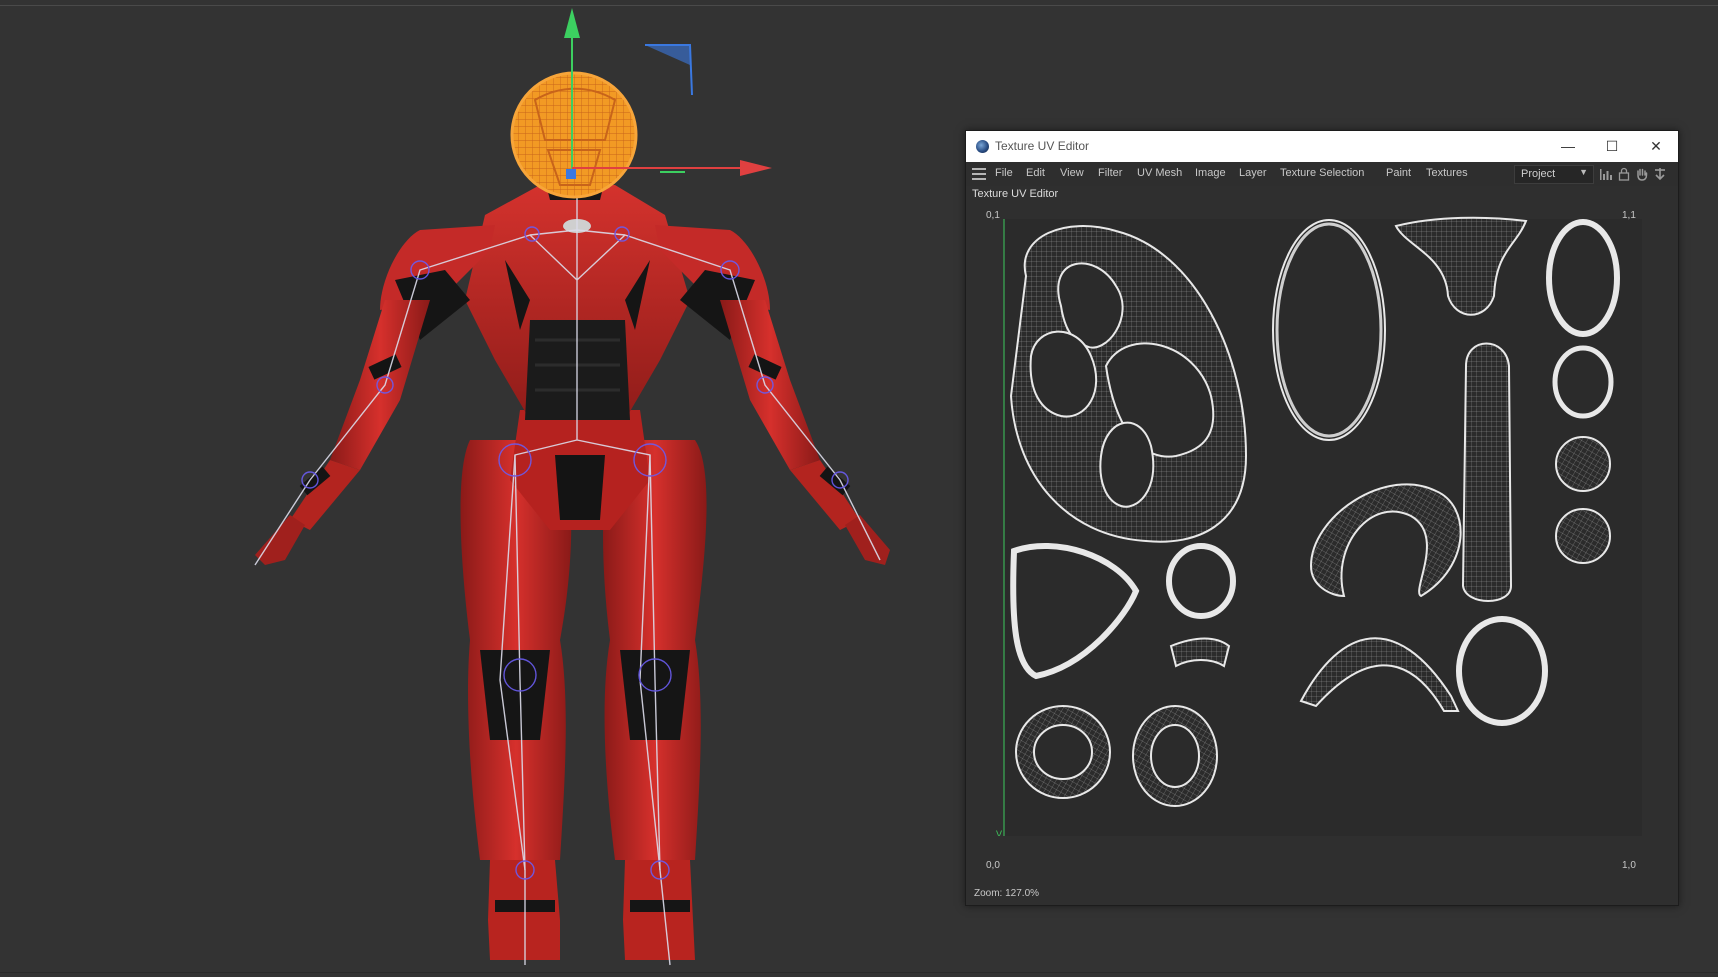  What do you see at coordinates (1398, 173) in the screenshot?
I see `menu-paint: Paint` at bounding box center [1398, 173].